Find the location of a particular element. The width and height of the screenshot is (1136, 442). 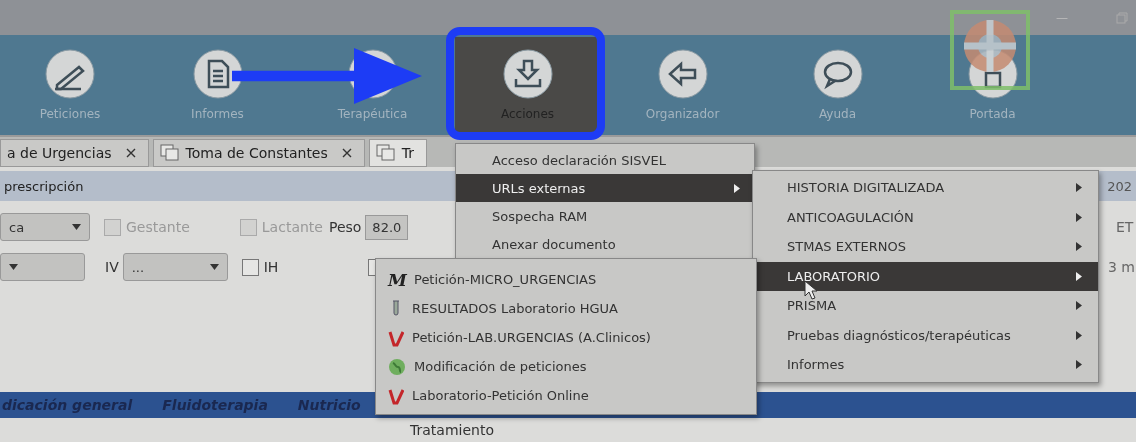

document-icon is located at coordinates (217, 74).